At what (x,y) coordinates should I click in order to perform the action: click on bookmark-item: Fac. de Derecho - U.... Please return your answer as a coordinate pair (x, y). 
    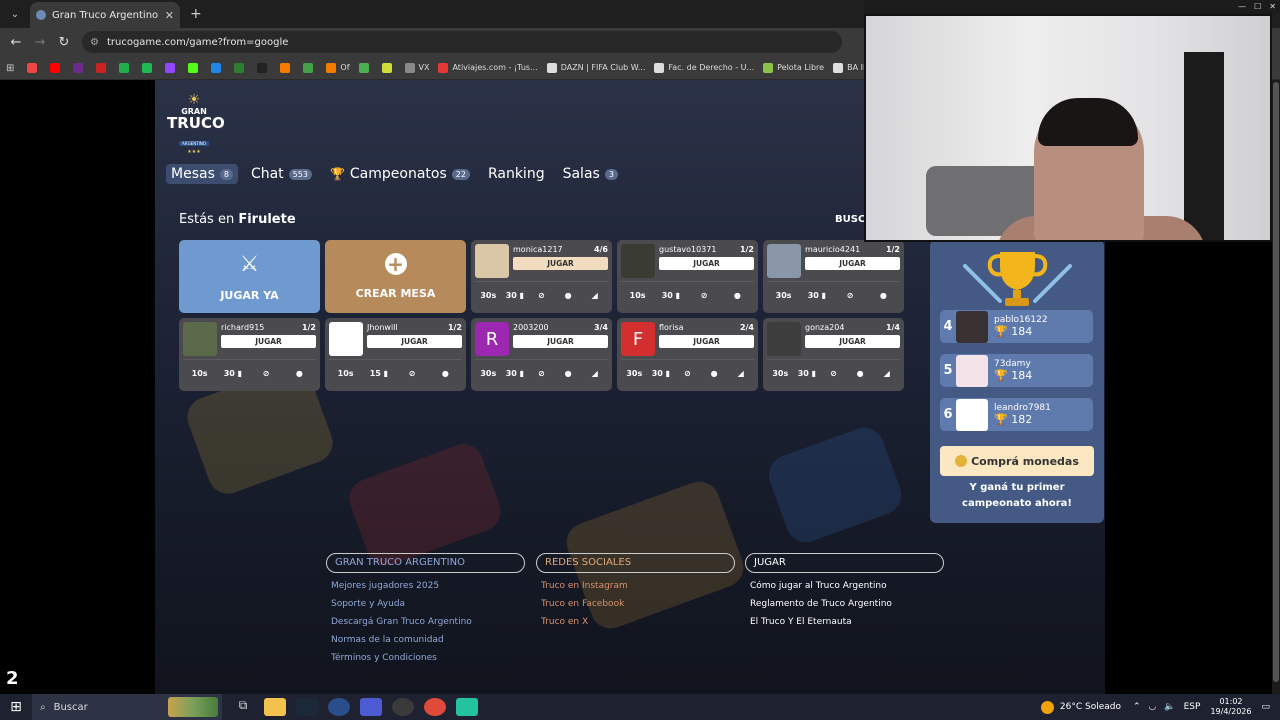
    Looking at the image, I should click on (704, 67).